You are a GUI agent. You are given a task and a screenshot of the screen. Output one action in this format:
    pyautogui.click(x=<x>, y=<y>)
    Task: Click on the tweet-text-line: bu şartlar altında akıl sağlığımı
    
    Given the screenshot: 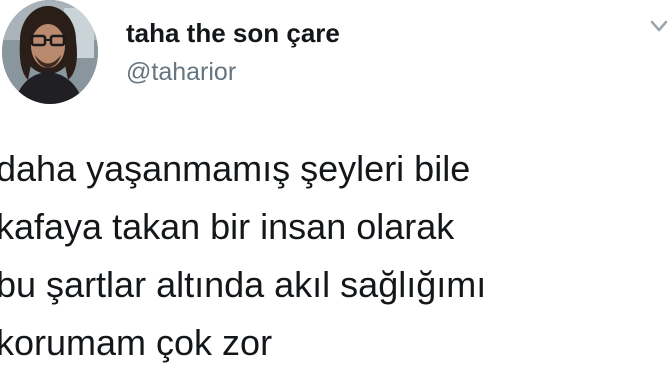 What is the action you would take?
    pyautogui.click(x=243, y=284)
    